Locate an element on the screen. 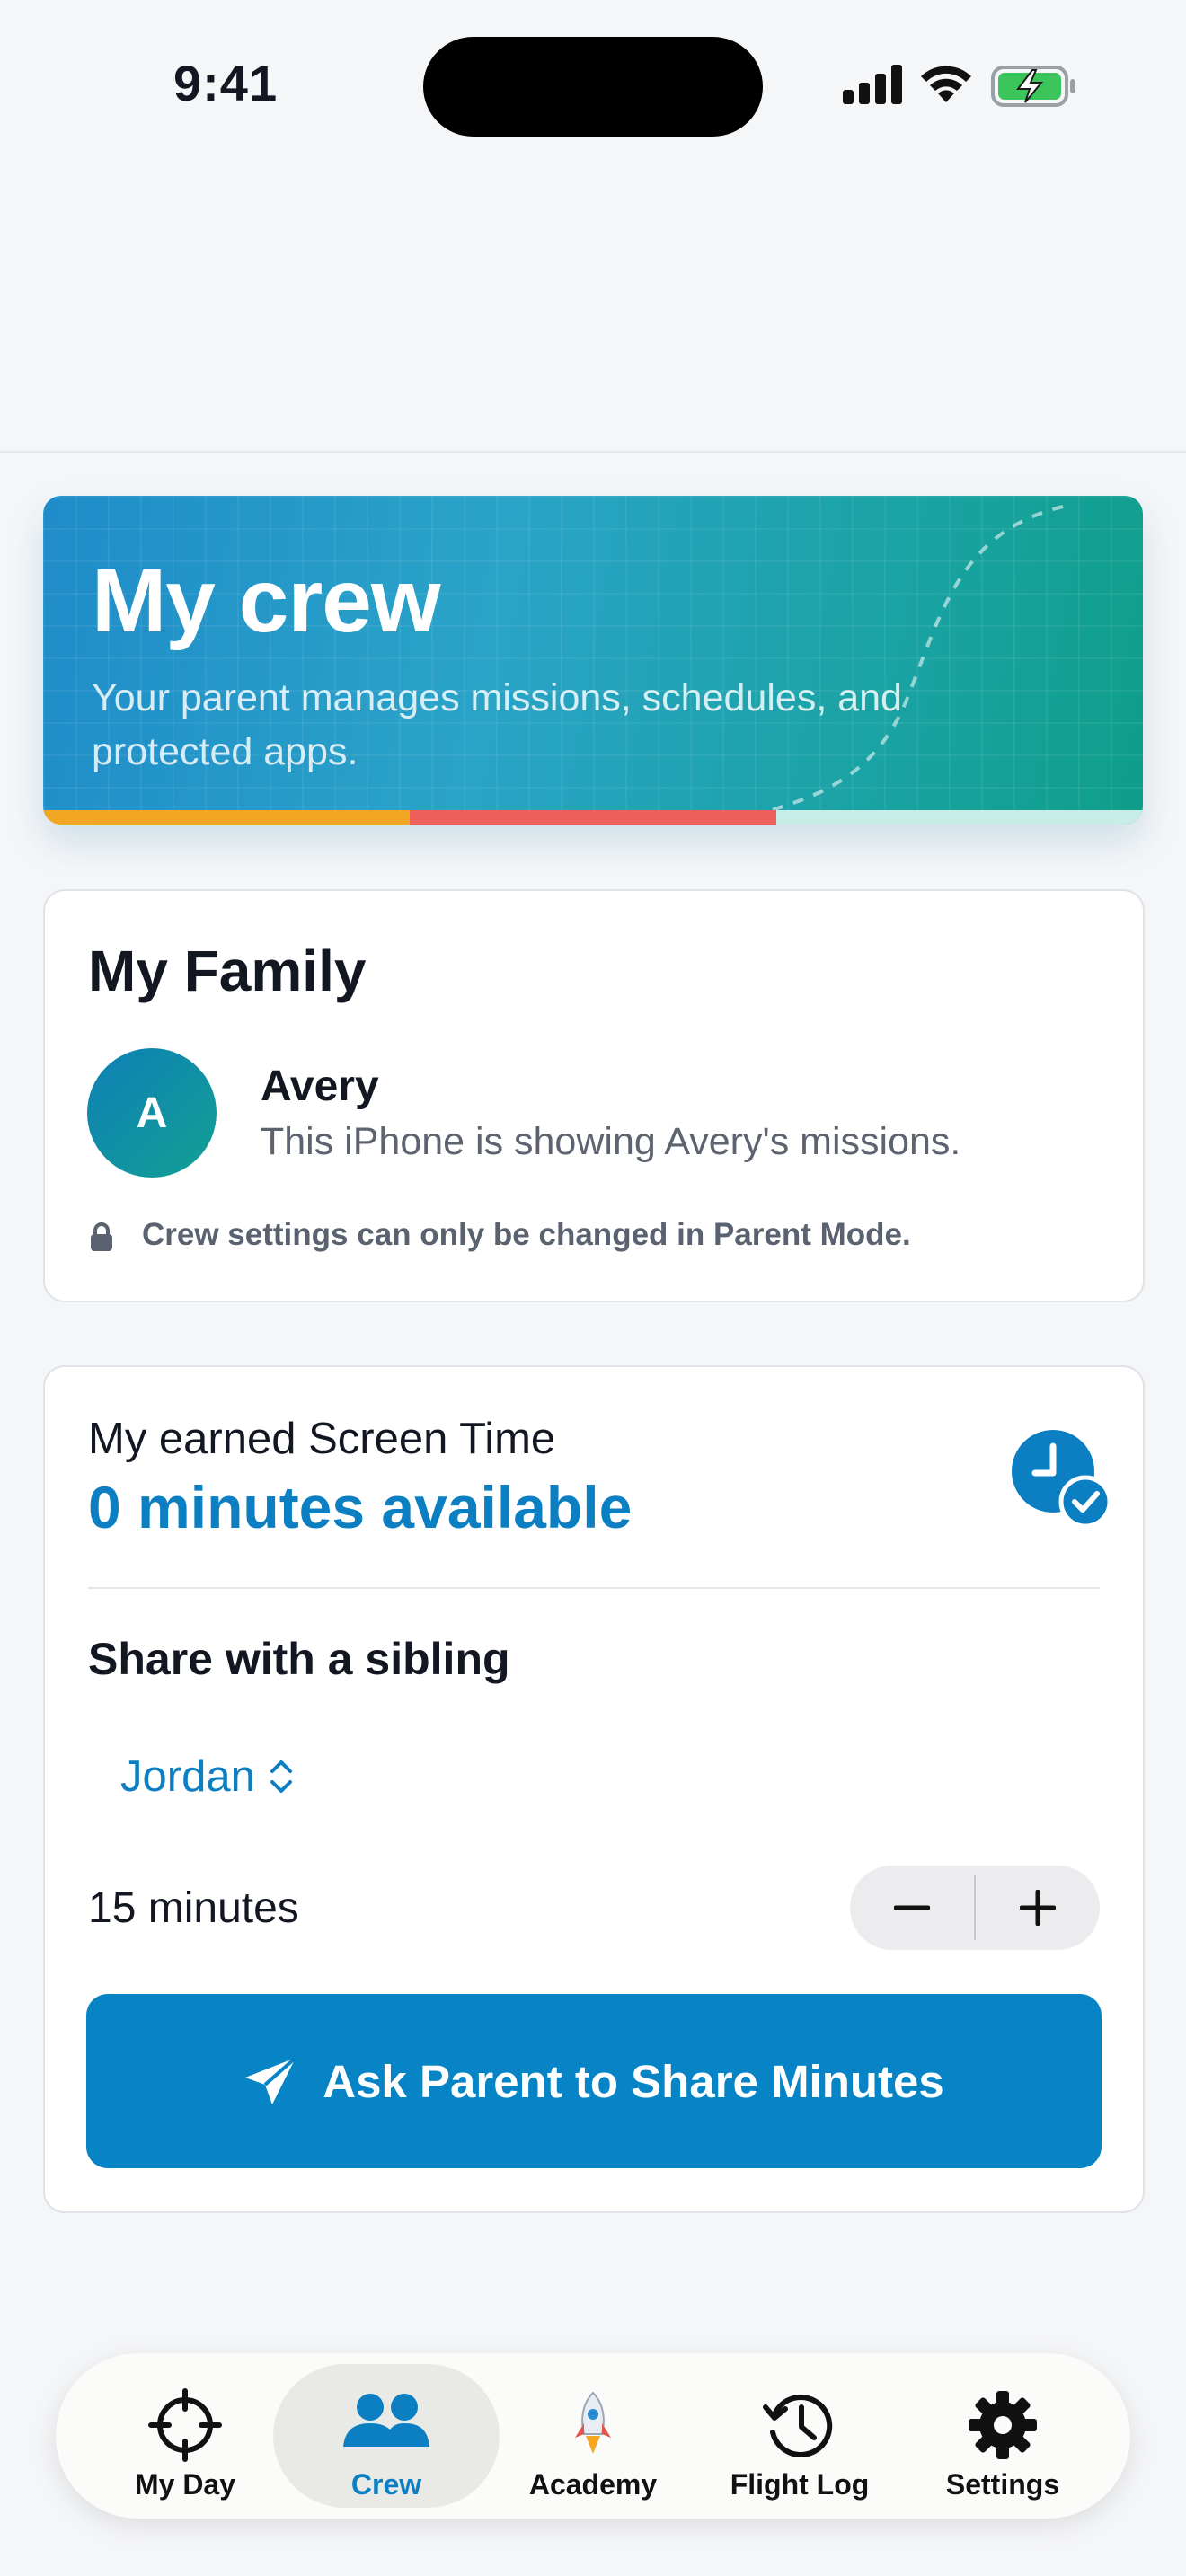 The height and width of the screenshot is (2576, 1186). battery-charging-icon is located at coordinates (1033, 86).